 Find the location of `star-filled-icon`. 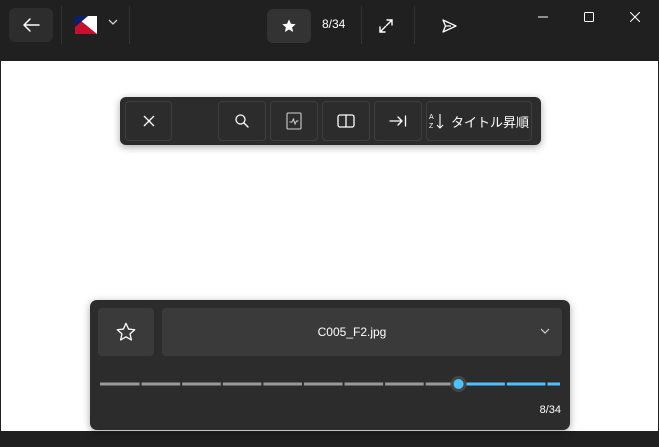

star-filled-icon is located at coordinates (289, 25).